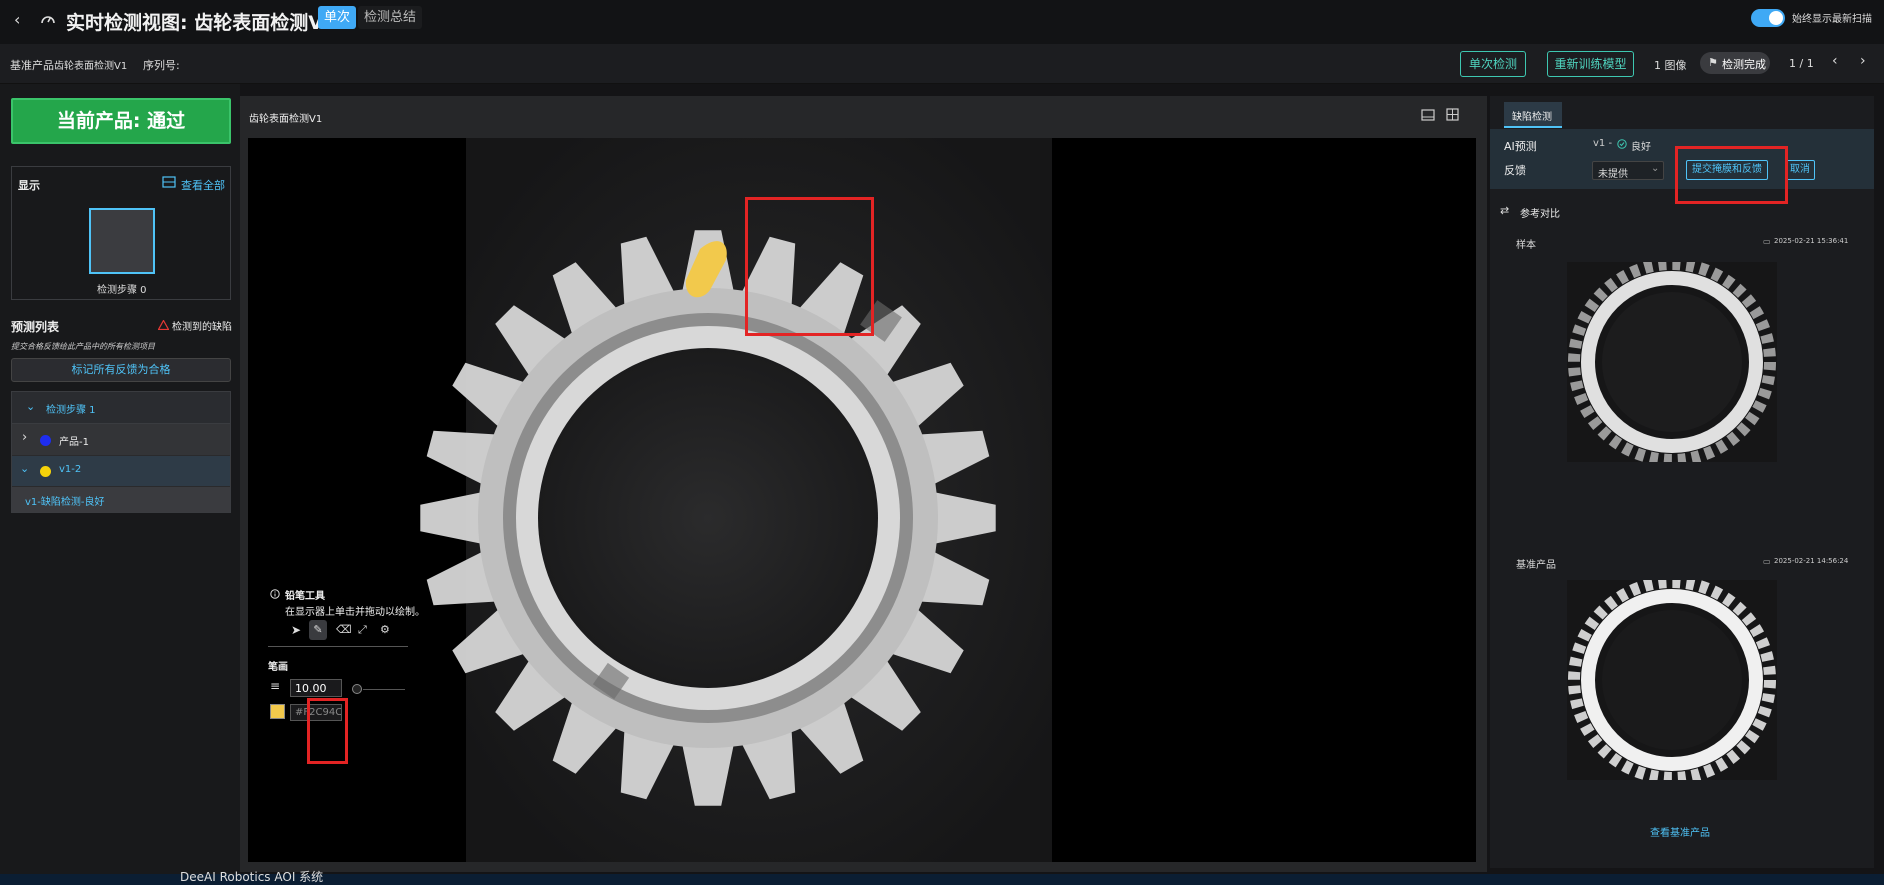 This screenshot has height=885, width=1884. What do you see at coordinates (45, 440) in the screenshot?
I see `product-color-dot` at bounding box center [45, 440].